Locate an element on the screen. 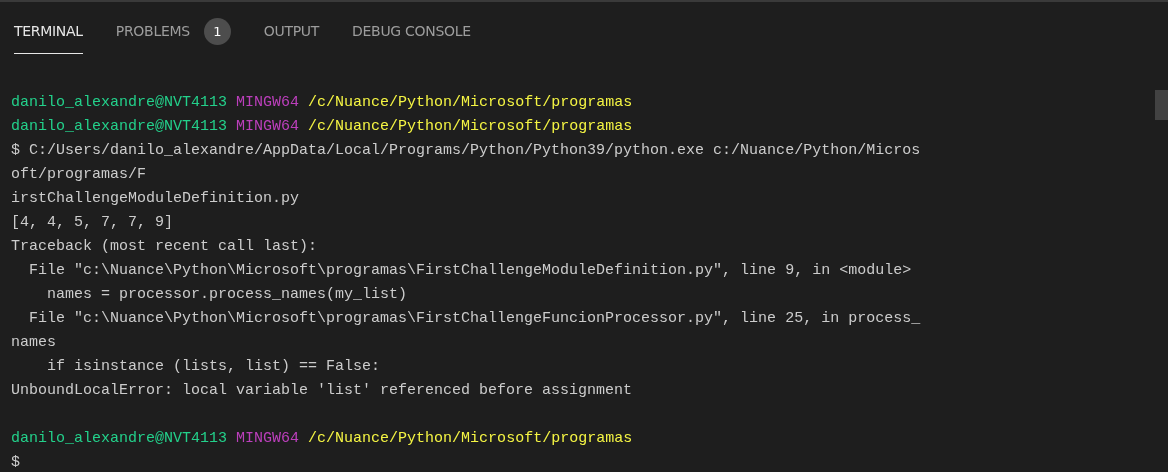 The image size is (1168, 472). terminal-output-line: UnboundLocalError: local variable 'list' referenced before assignment is located at coordinates (322, 390).